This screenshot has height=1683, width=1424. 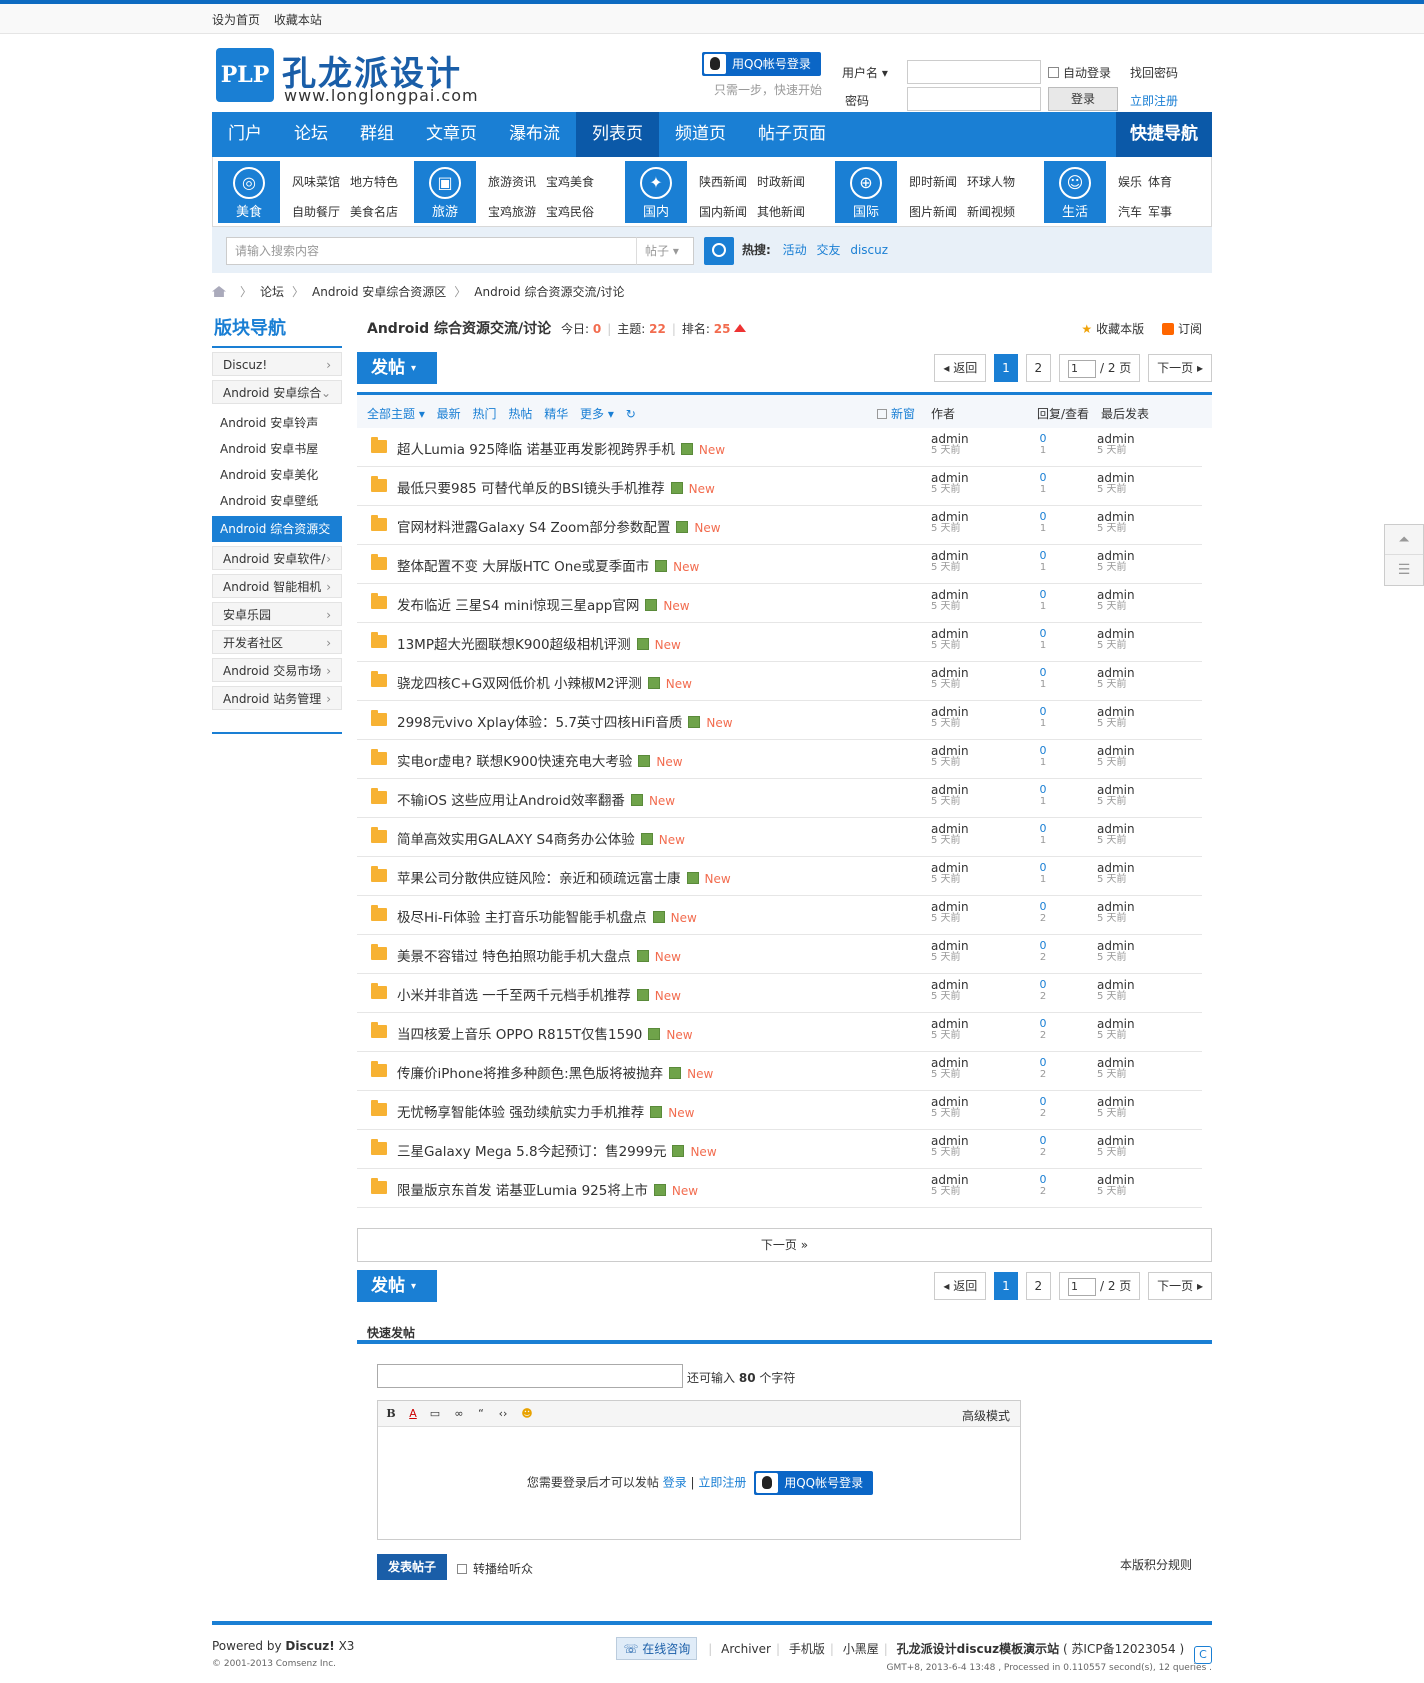 What do you see at coordinates (519, 1035) in the screenshot?
I see `thread-title-link: 当四核爱上音乐 OPPO R815T仅售1590` at bounding box center [519, 1035].